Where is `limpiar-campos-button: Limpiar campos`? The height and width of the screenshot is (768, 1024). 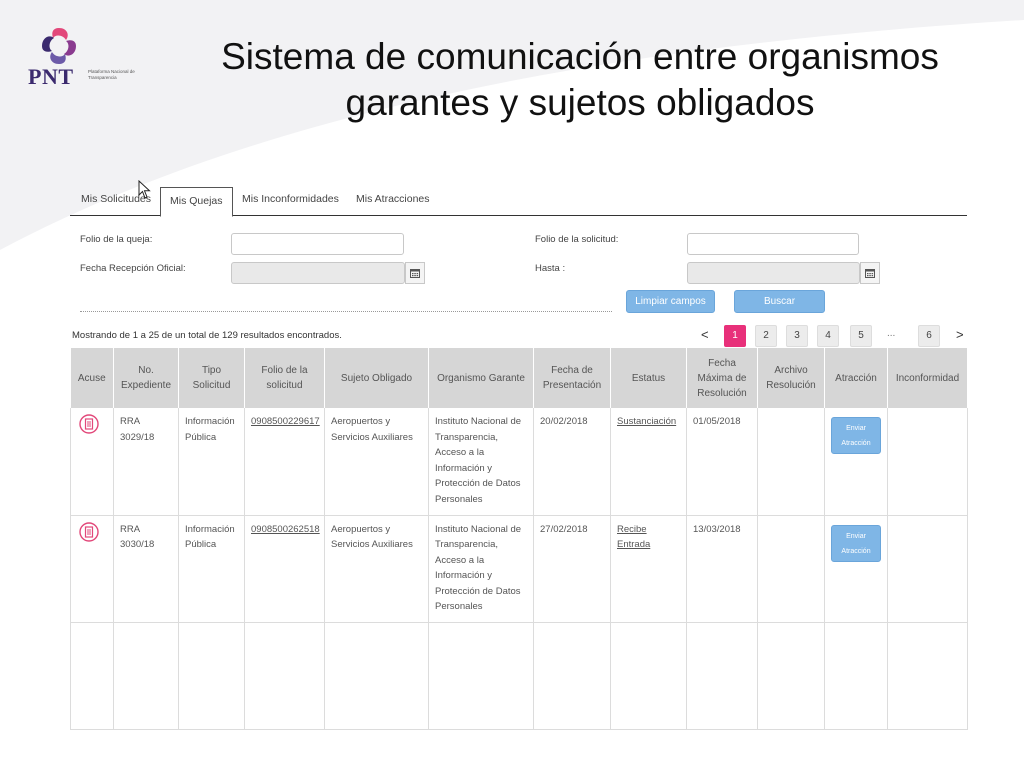
limpiar-campos-button: Limpiar campos is located at coordinates (670, 301).